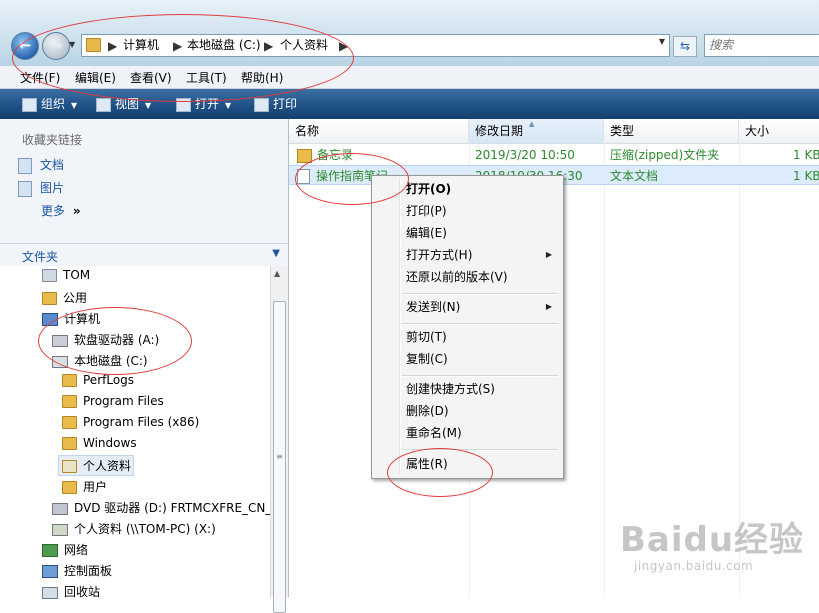 The image size is (819, 613). What do you see at coordinates (73, 44) in the screenshot?
I see `history-dropdown-icon: ▼` at bounding box center [73, 44].